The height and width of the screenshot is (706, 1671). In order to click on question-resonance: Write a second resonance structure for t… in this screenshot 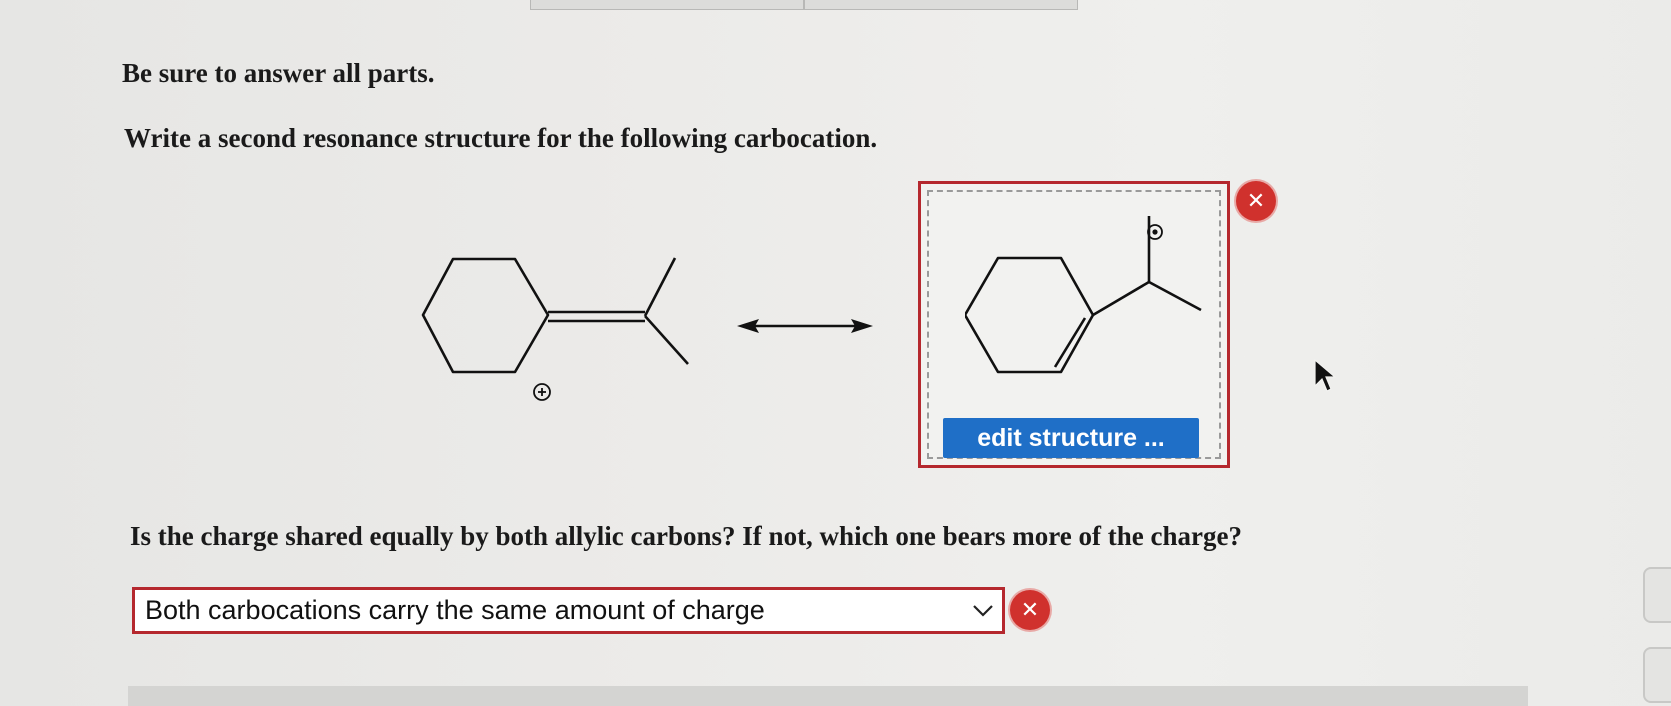, I will do `click(501, 138)`.